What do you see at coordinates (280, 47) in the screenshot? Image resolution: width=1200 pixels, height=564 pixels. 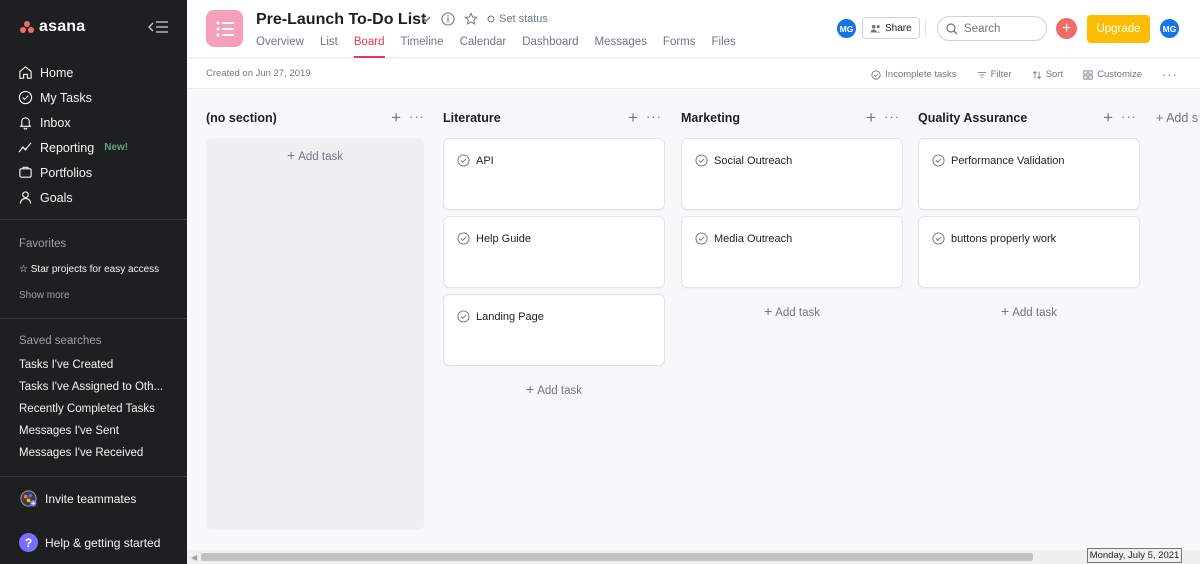 I see `tab-overview: Overview` at bounding box center [280, 47].